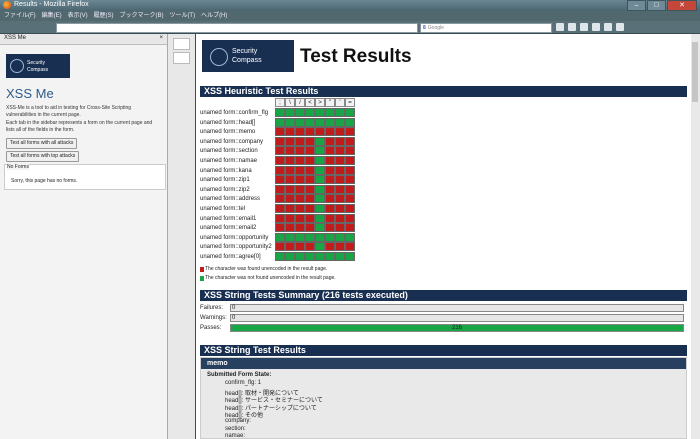 This screenshot has height=439, width=700. What do you see at coordinates (682, 5) in the screenshot?
I see `close-window-button: ✕` at bounding box center [682, 5].